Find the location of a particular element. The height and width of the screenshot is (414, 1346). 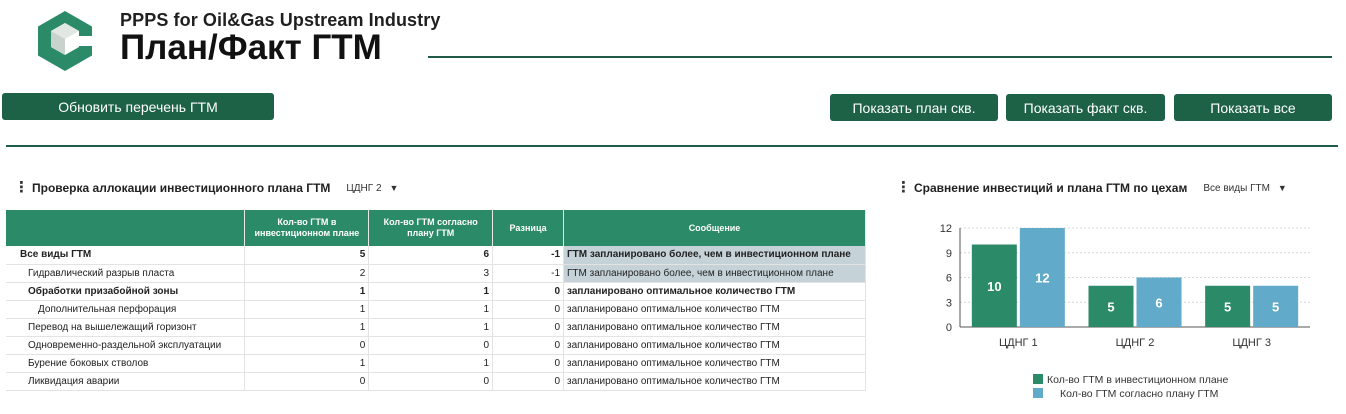

show-plan-wells-button: Показать план скв. is located at coordinates (914, 107).